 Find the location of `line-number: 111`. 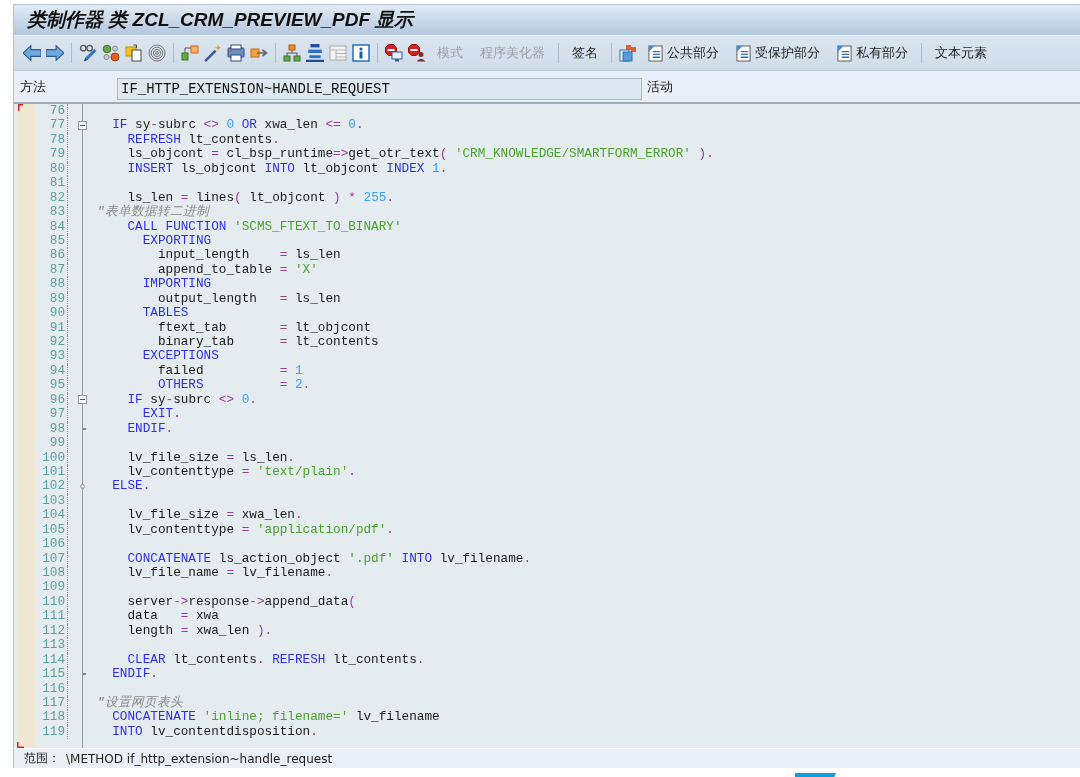

line-number: 111 is located at coordinates (53, 616).